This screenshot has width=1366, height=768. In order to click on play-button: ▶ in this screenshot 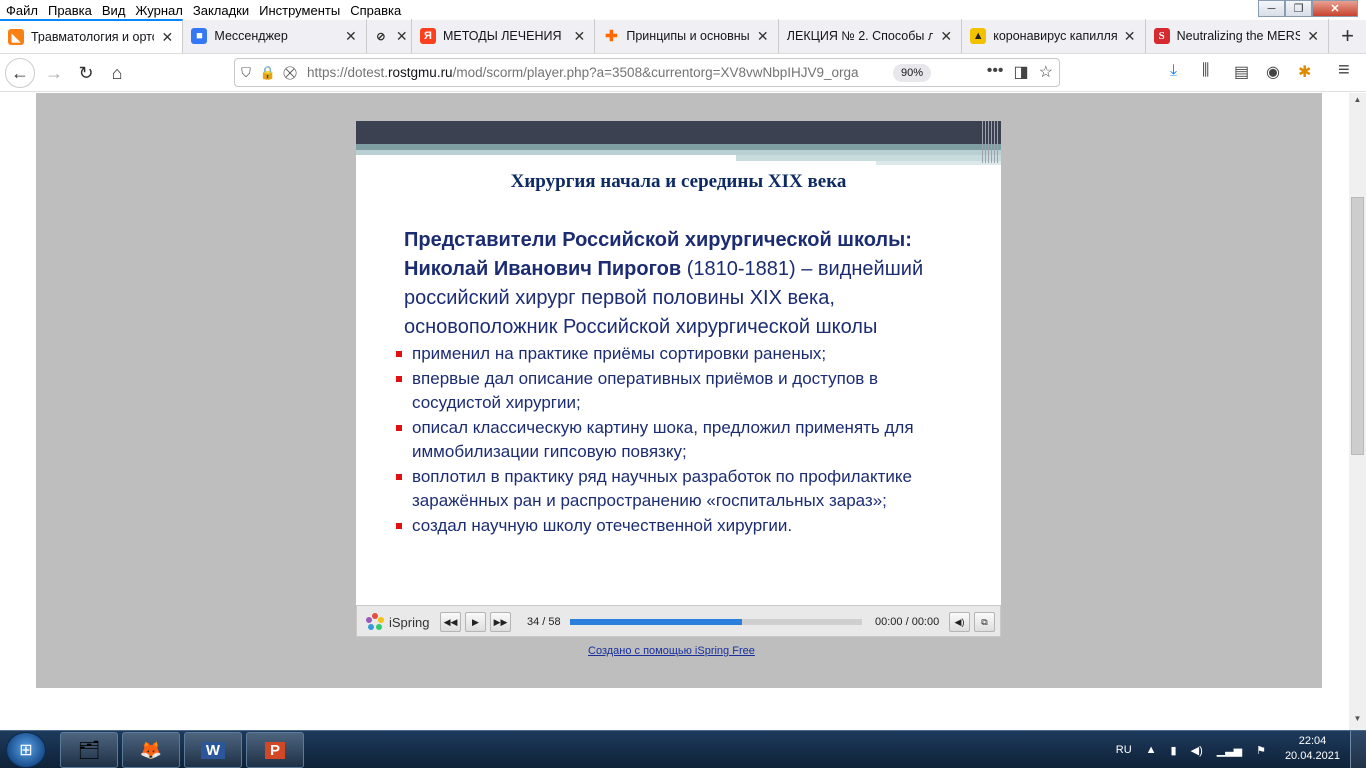, I will do `click(475, 622)`.